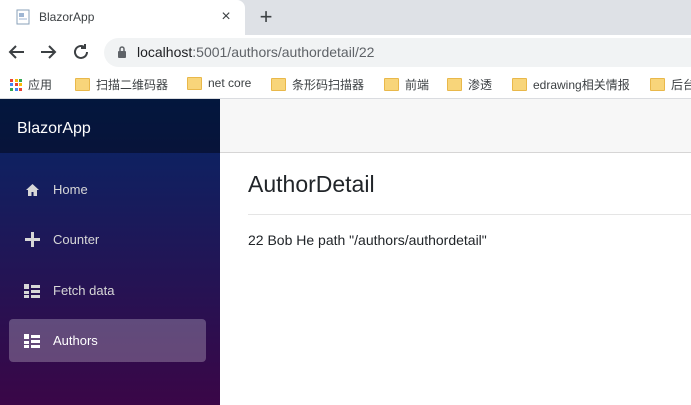 Image resolution: width=691 pixels, height=405 pixels. I want to click on arrow-left-icon, so click(16, 52).